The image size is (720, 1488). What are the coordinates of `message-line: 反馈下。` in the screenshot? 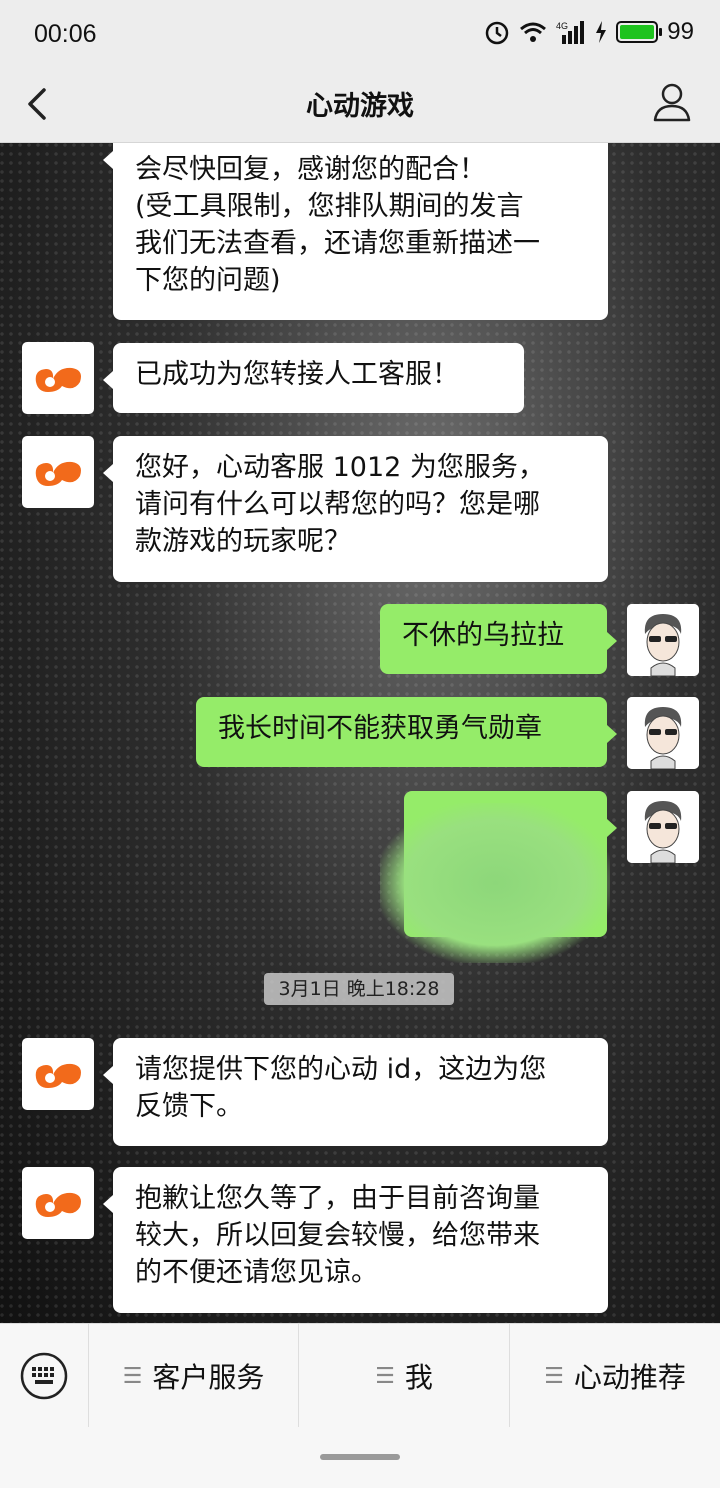 It's located at (189, 1106).